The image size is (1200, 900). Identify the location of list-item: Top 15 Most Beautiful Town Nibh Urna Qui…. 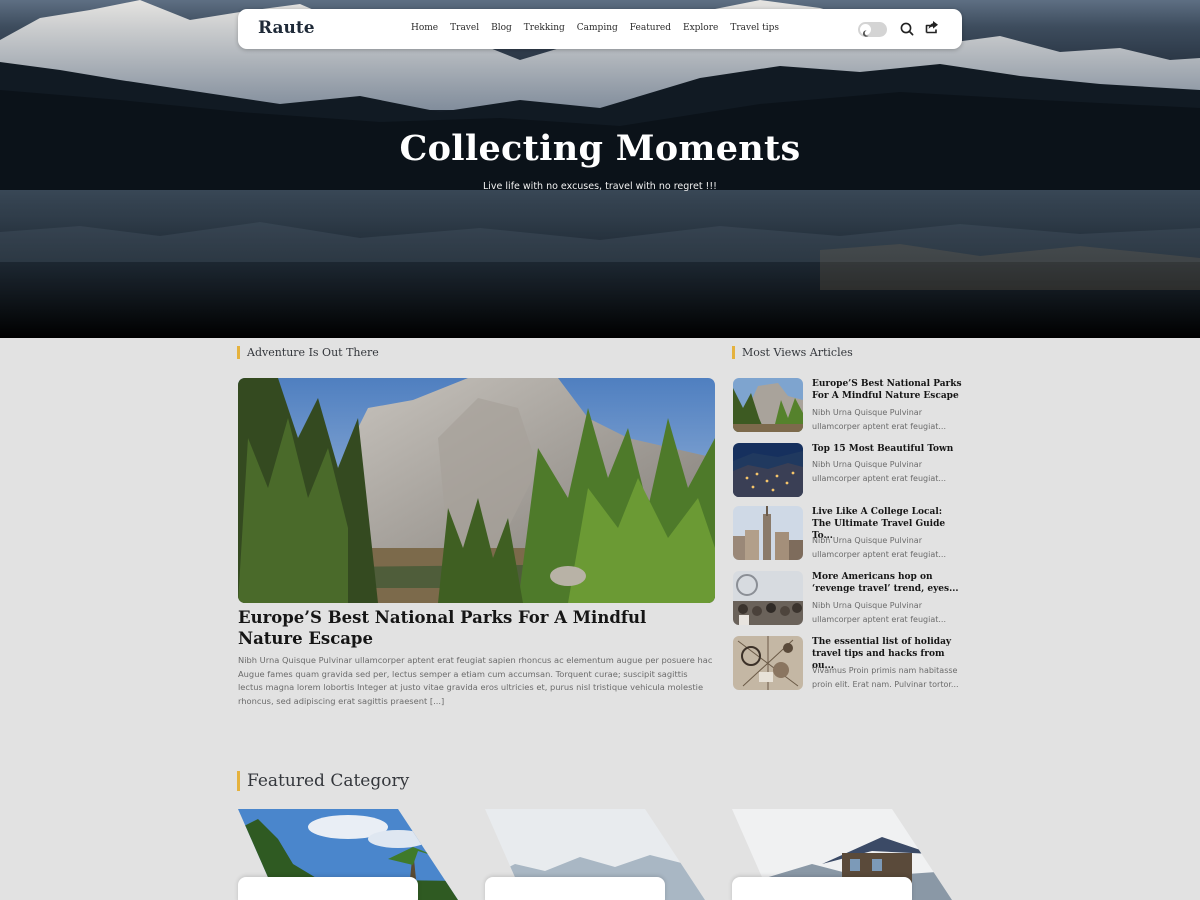
(848, 471).